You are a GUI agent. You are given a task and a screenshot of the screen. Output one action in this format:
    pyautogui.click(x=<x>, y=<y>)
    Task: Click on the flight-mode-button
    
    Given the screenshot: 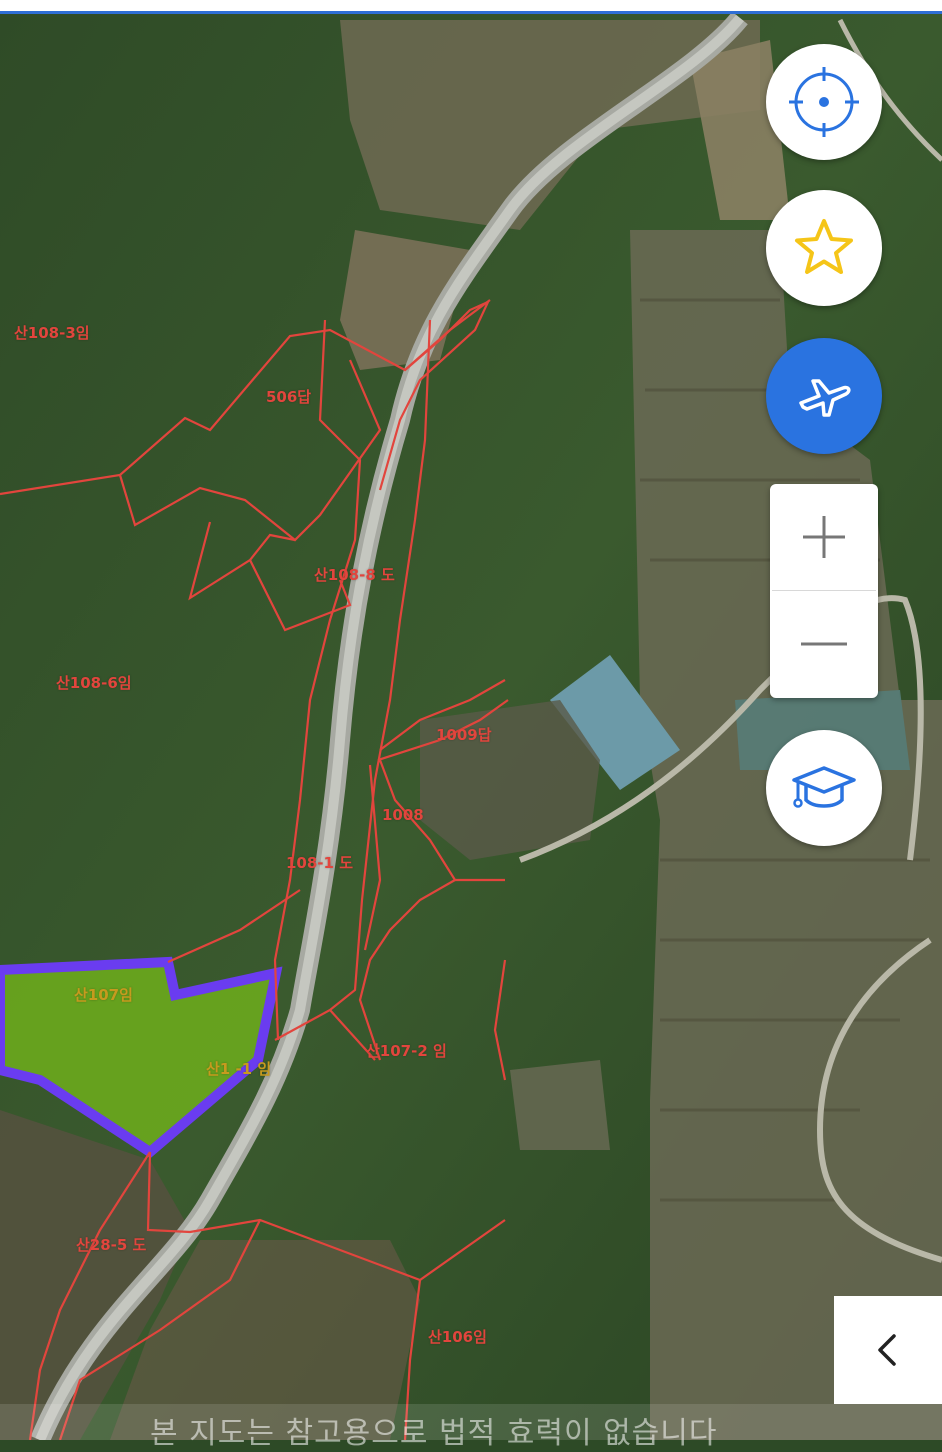 What is the action you would take?
    pyautogui.click(x=824, y=396)
    